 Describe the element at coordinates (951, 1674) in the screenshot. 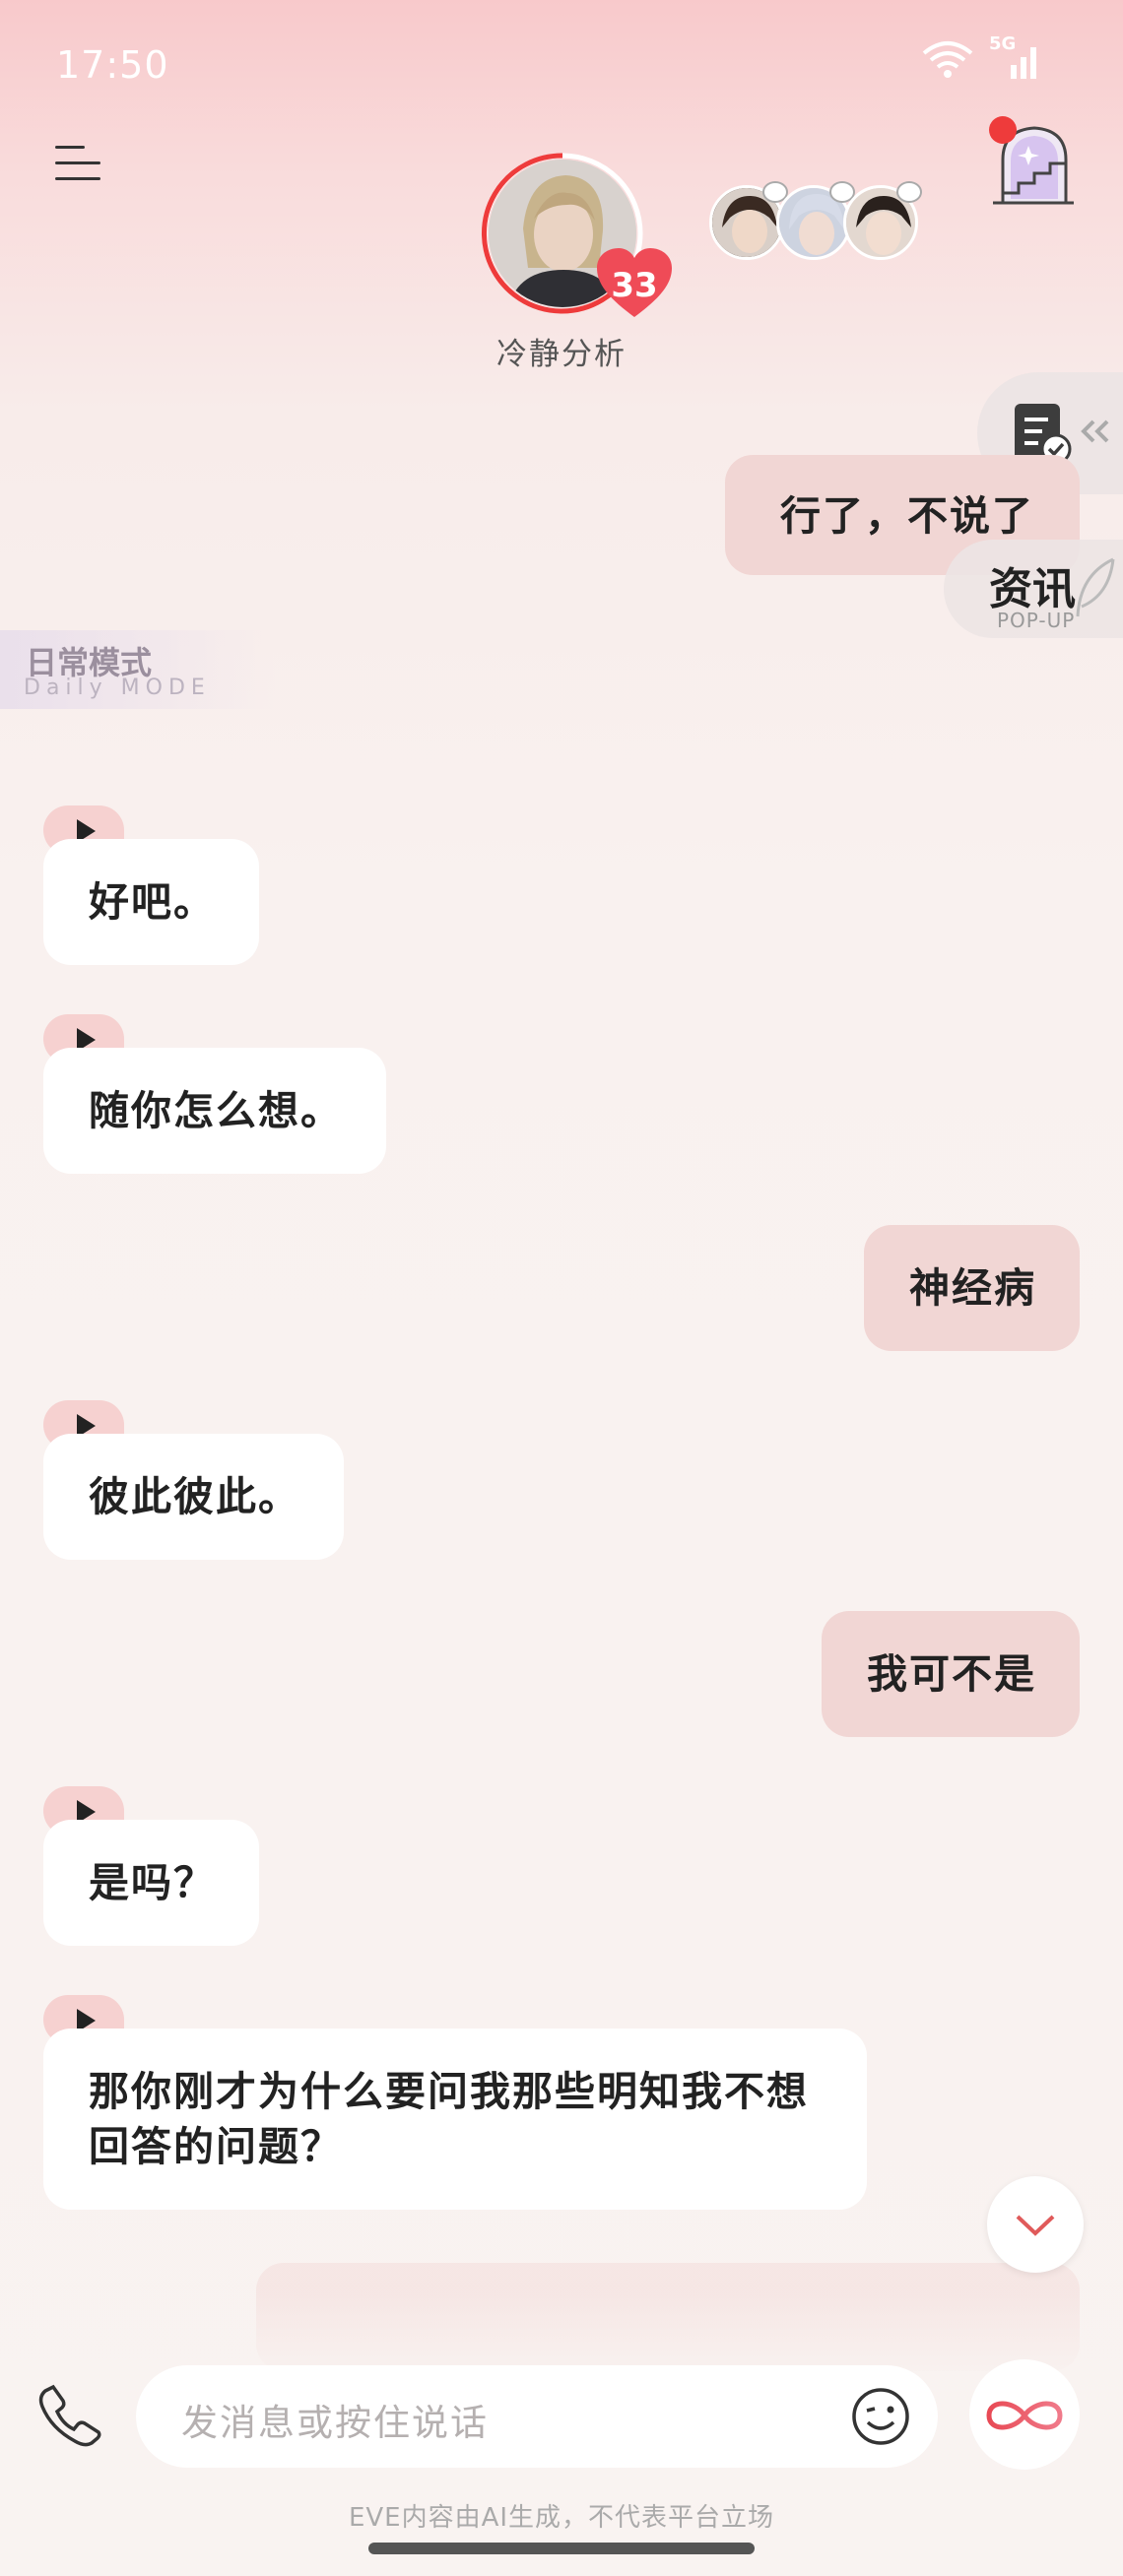

I see `user-bubble: 我可不是` at that location.